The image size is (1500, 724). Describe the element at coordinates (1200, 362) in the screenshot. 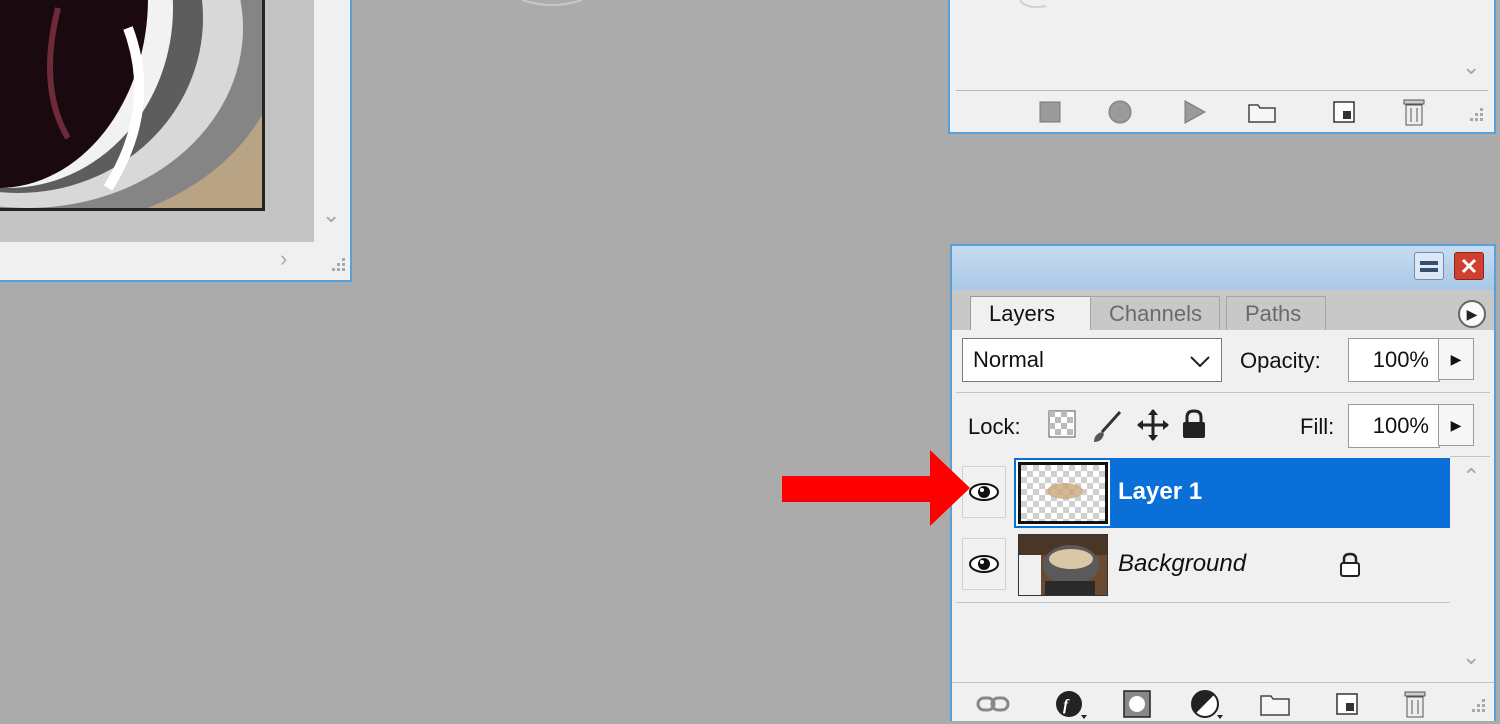

I see `chevron-down-icon` at that location.